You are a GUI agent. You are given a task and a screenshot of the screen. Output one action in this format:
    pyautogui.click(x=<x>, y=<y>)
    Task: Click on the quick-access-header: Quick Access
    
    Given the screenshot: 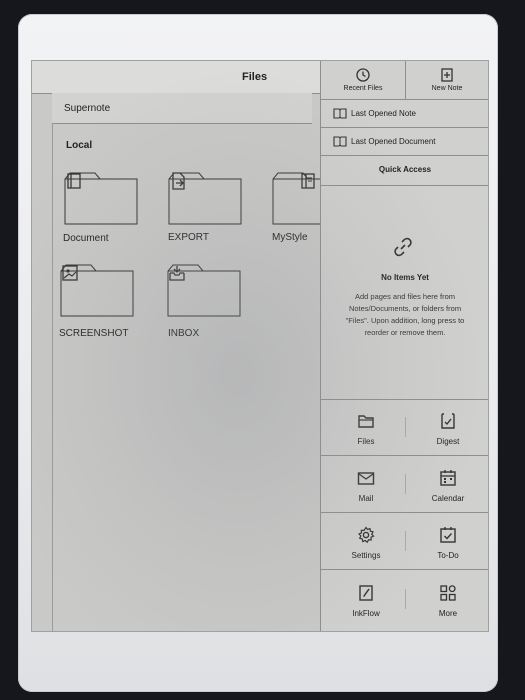 What is the action you would take?
    pyautogui.click(x=404, y=170)
    